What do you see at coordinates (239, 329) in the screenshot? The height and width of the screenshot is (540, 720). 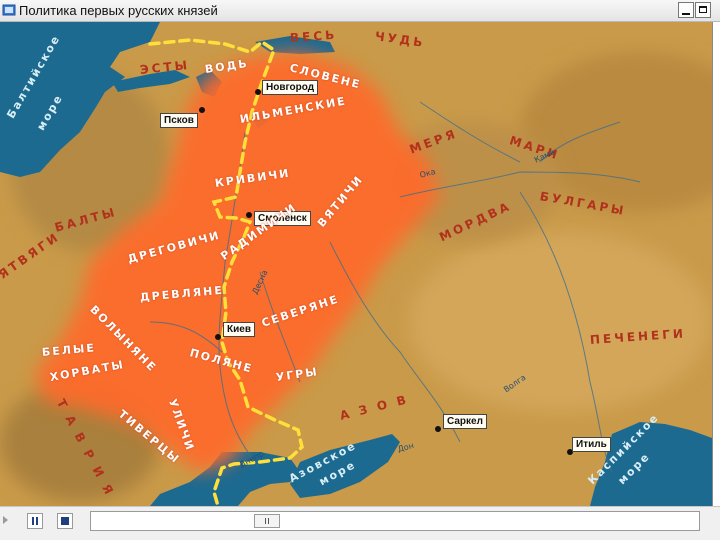 I see `city-kiev: Киев` at bounding box center [239, 329].